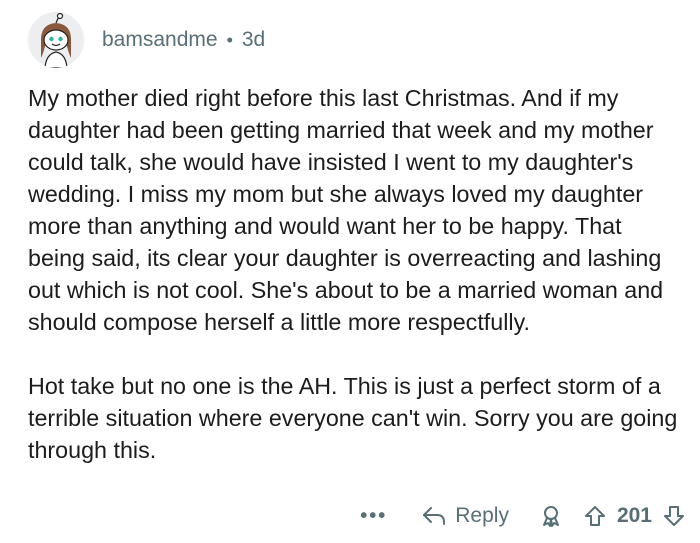 Image resolution: width=700 pixels, height=543 pixels. I want to click on downvote-button, so click(674, 516).